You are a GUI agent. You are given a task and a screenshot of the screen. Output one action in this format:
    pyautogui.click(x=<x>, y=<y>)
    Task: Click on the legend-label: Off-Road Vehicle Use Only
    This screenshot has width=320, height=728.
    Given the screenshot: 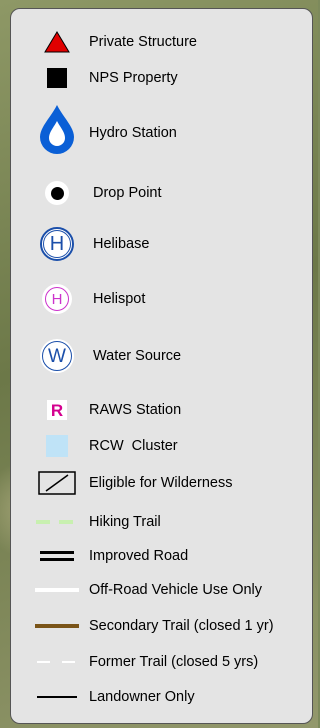 What is the action you would take?
    pyautogui.click(x=176, y=590)
    